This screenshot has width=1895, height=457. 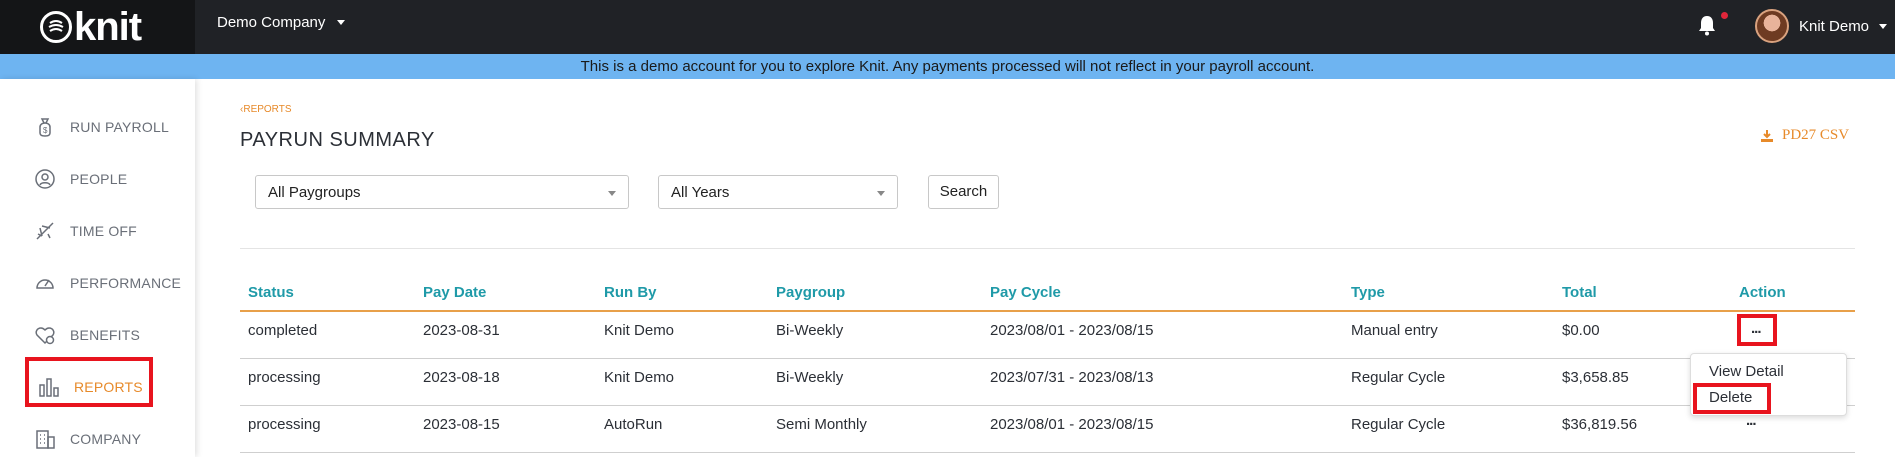 What do you see at coordinates (700, 192) in the screenshot?
I see `year-select-value: All Years` at bounding box center [700, 192].